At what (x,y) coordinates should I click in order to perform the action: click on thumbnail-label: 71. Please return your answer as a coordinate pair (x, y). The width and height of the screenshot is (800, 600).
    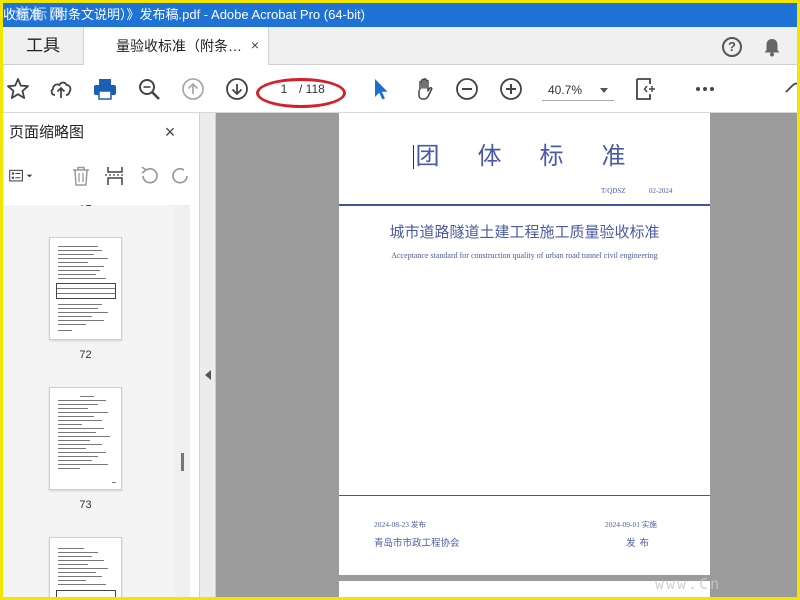
    Looking at the image, I should click on (85, 207).